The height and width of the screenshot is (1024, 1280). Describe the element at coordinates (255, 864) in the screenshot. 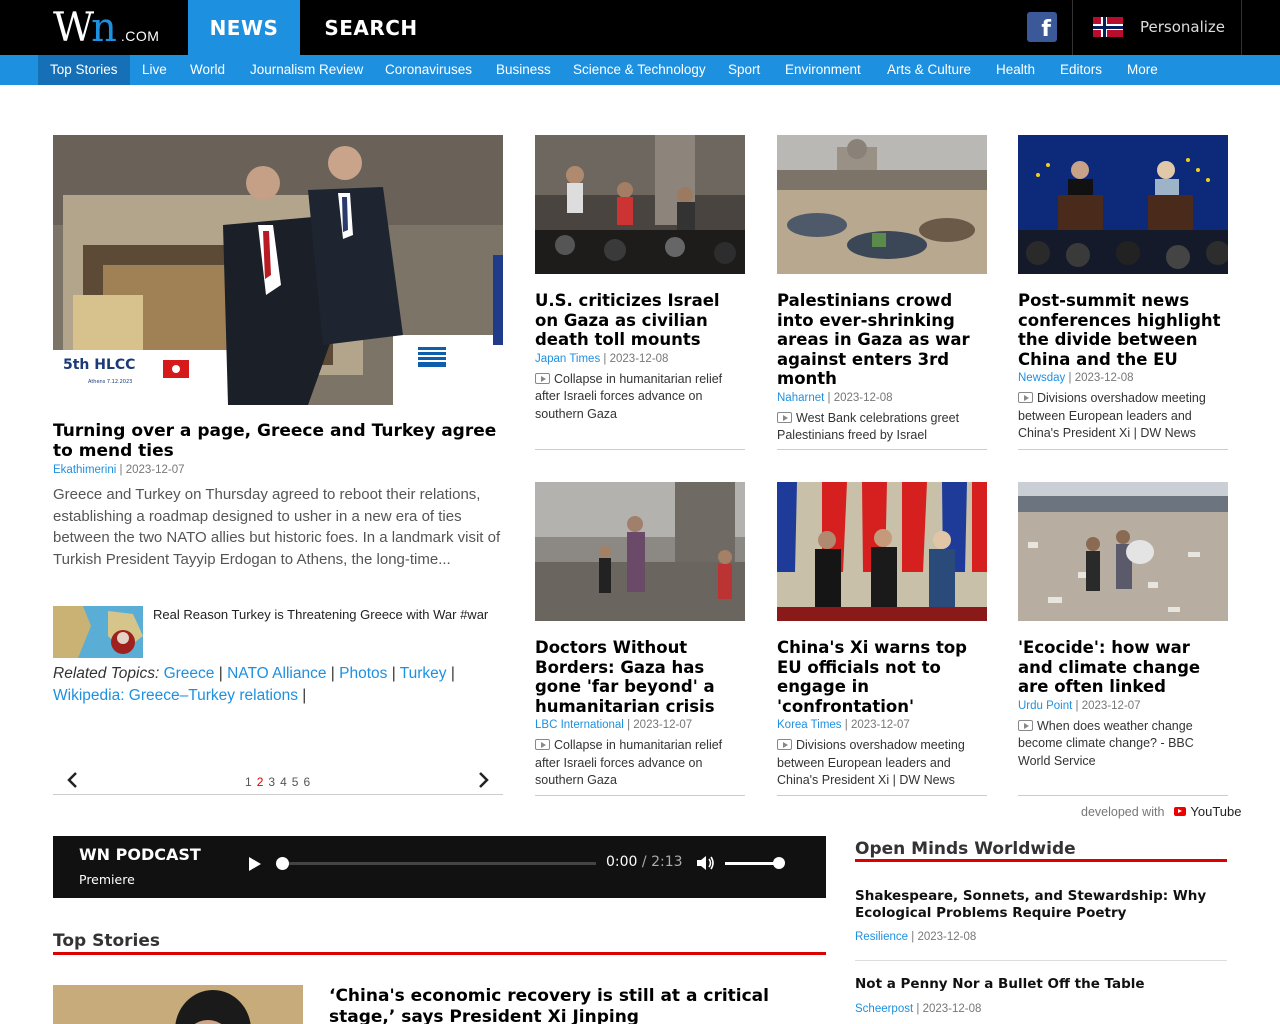

I see `play-icon` at that location.